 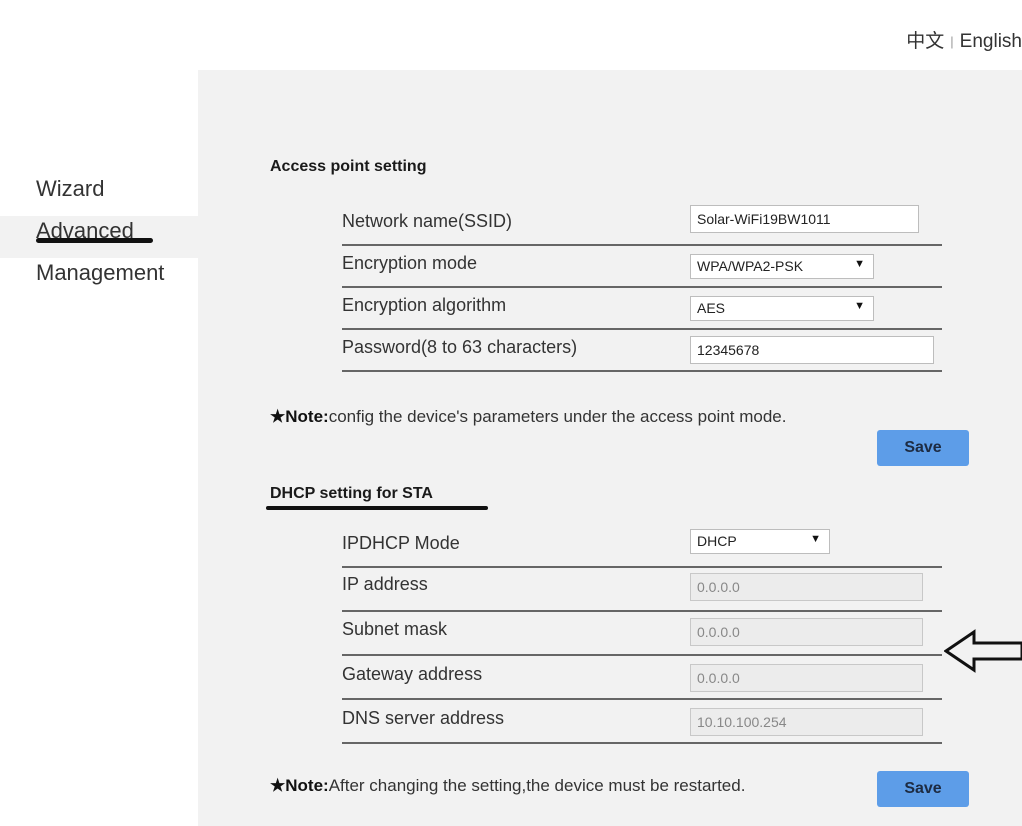 What do you see at coordinates (642, 546) in the screenshot?
I see `ip-mode-row: IPDHCP Mode DHCP ▼` at bounding box center [642, 546].